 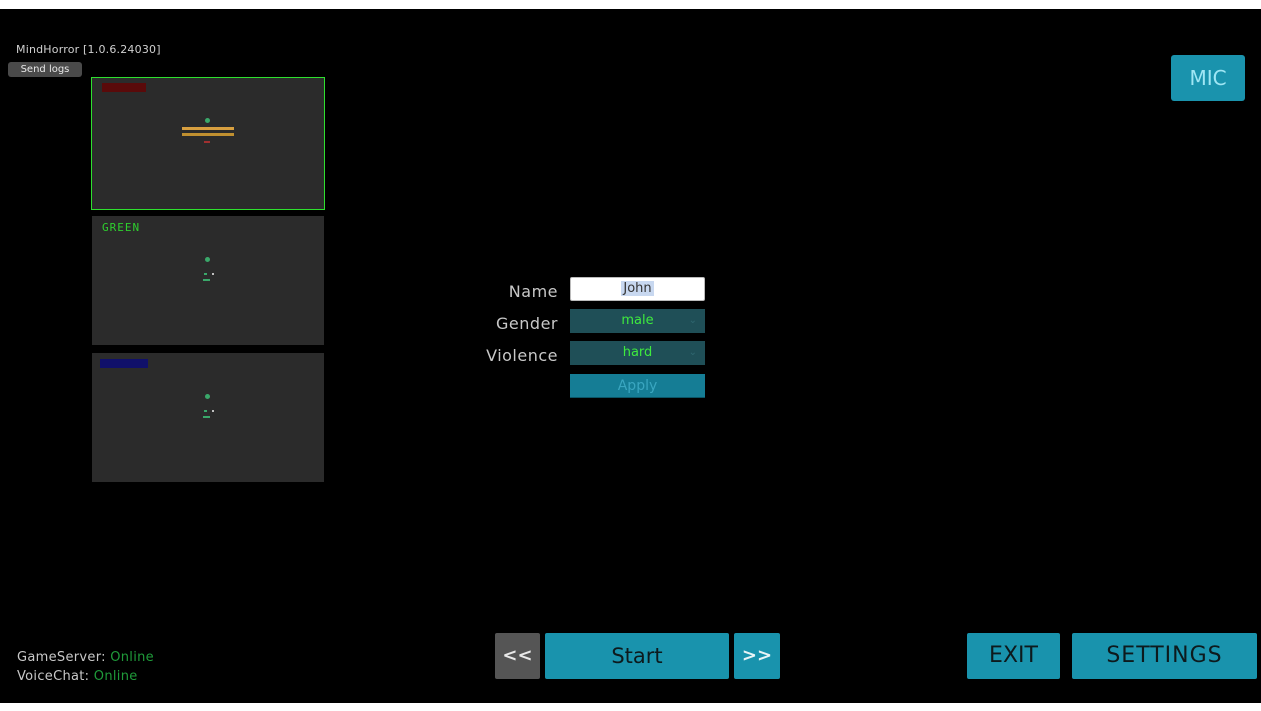 I want to click on name-value: John, so click(x=637, y=288).